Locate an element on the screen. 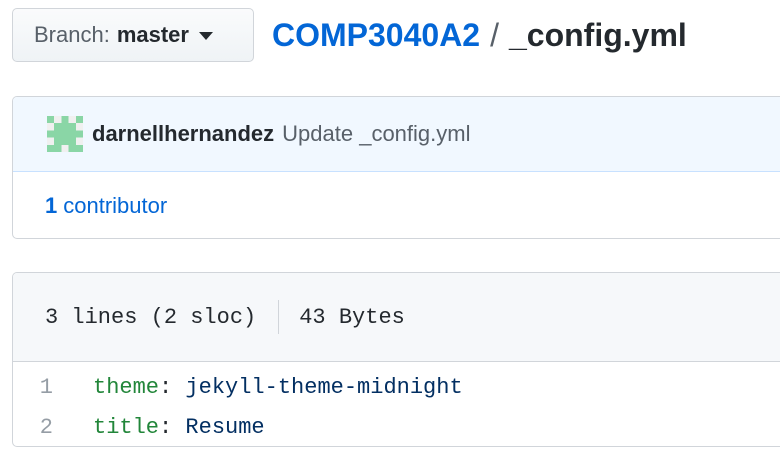 Image resolution: width=780 pixels, height=450 pixels. code-line: 2 title : Resume is located at coordinates (396, 426).